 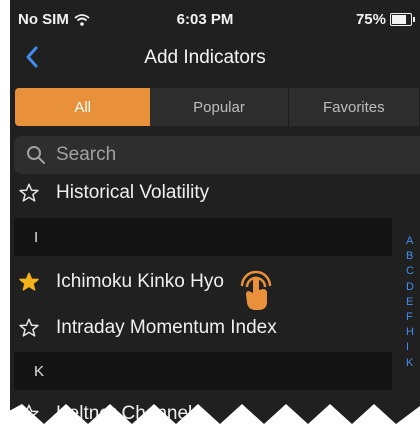 I want to click on index-letter: A, so click(x=413, y=241).